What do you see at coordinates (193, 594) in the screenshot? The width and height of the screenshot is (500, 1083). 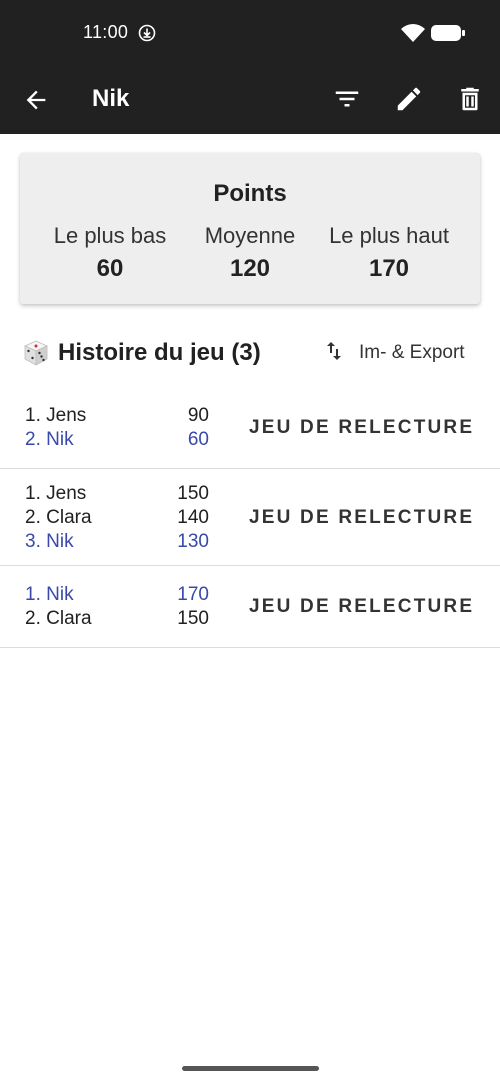 I see `player-score: 170` at bounding box center [193, 594].